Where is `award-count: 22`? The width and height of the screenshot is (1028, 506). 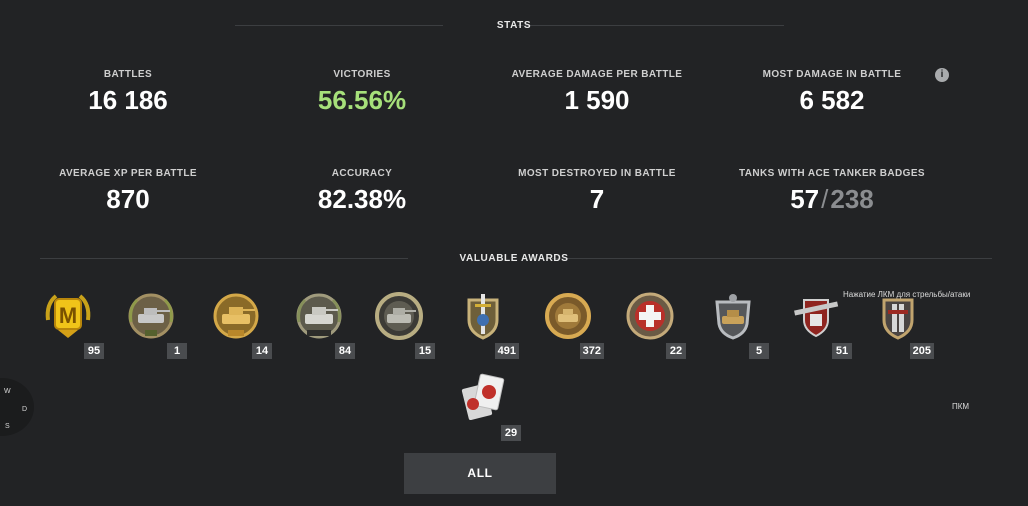 award-count: 22 is located at coordinates (676, 351).